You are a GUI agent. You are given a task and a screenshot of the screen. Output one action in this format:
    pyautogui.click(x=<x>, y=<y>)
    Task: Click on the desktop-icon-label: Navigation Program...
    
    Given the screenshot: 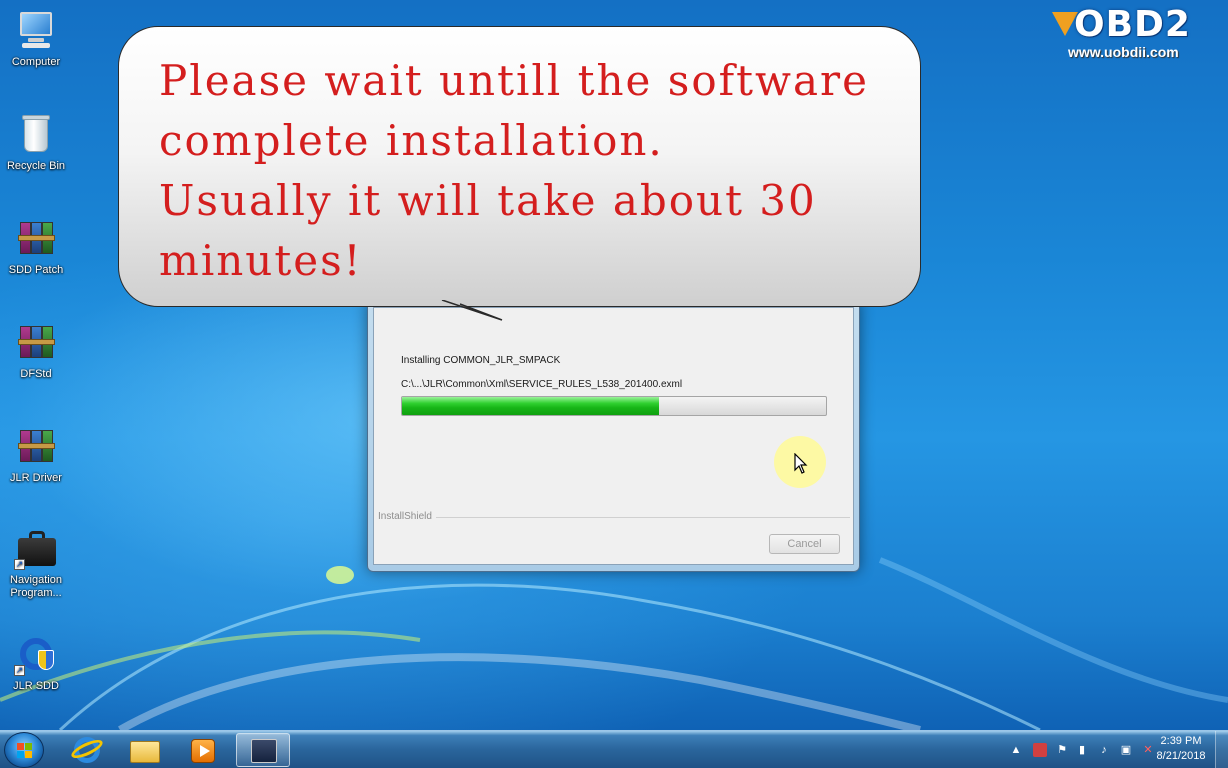 What is the action you would take?
    pyautogui.click(x=36, y=586)
    